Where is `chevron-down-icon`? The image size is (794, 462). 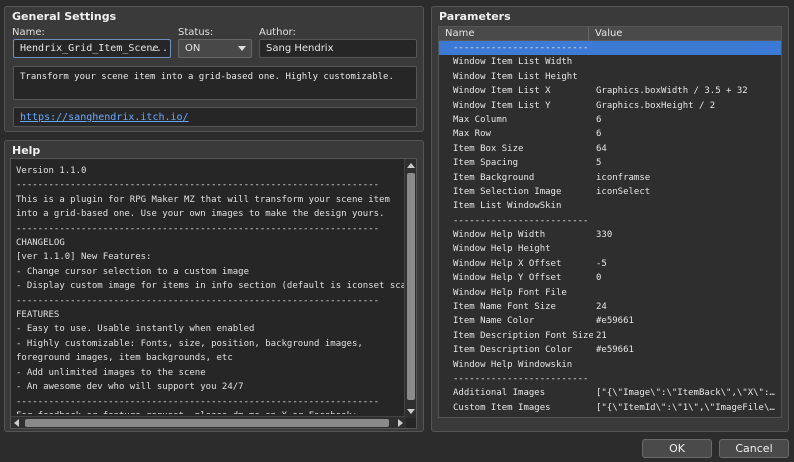 chevron-down-icon is located at coordinates (242, 48).